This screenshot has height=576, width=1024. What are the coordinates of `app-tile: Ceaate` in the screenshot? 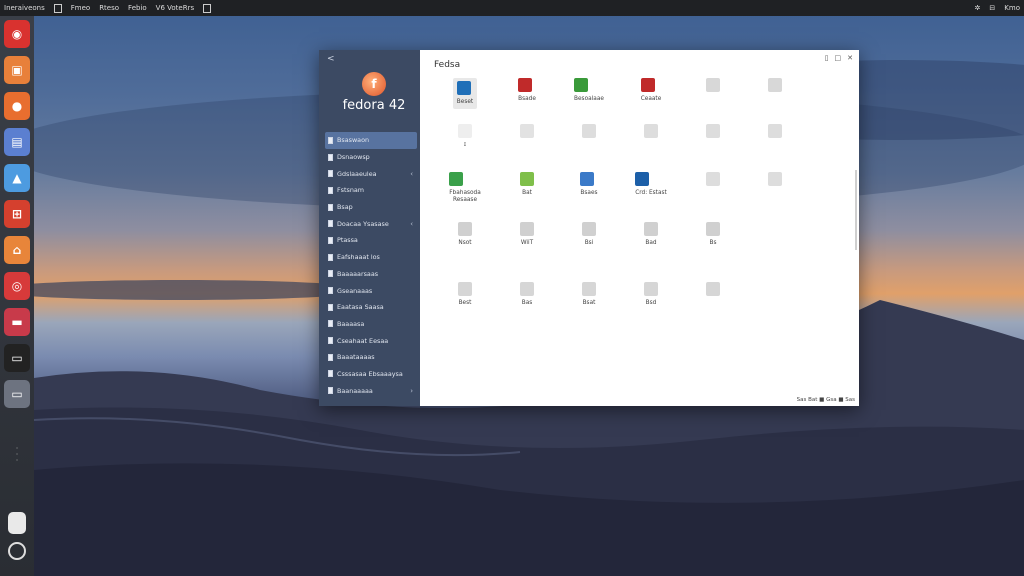 It's located at (651, 93).